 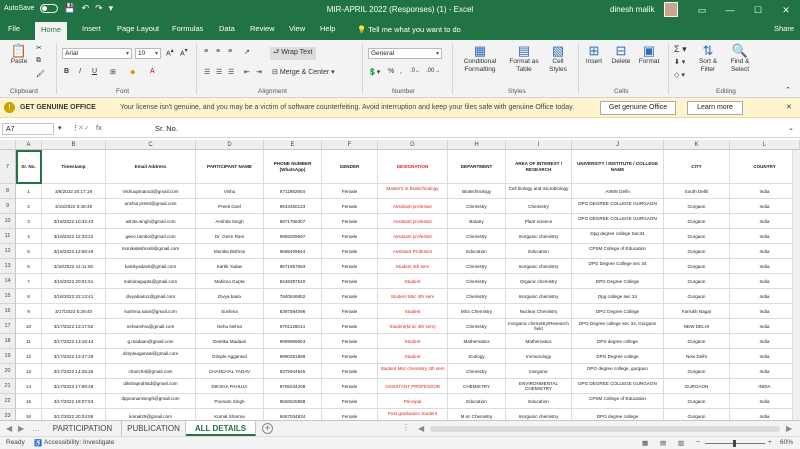 I want to click on column-header-k: K, so click(x=697, y=145).